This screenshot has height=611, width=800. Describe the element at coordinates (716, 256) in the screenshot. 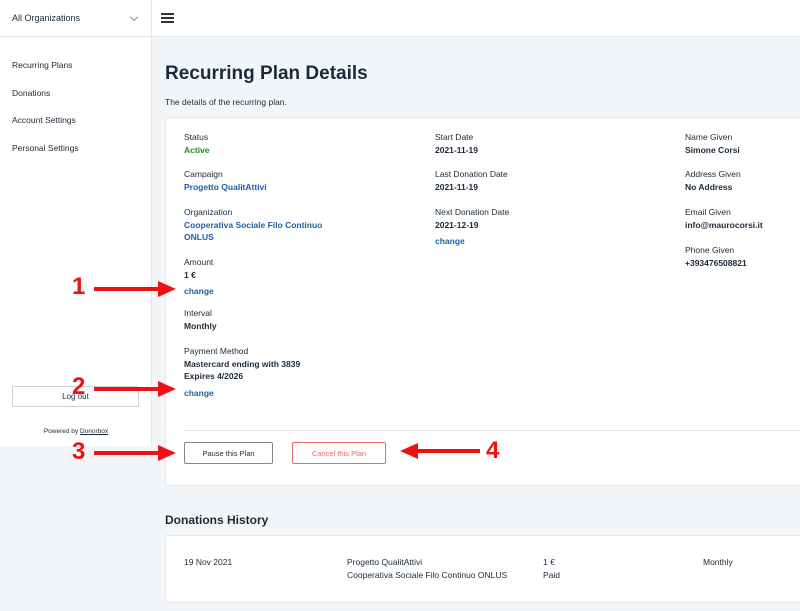

I see `phone-given-field: Phone Given +393476508821` at that location.